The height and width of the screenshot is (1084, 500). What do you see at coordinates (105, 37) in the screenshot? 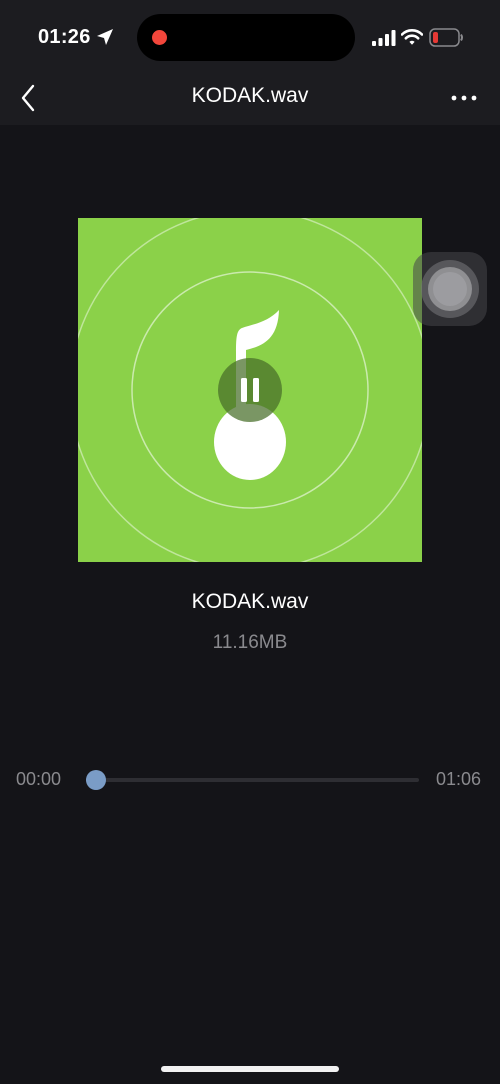
I see `location-arrow-icon` at bounding box center [105, 37].